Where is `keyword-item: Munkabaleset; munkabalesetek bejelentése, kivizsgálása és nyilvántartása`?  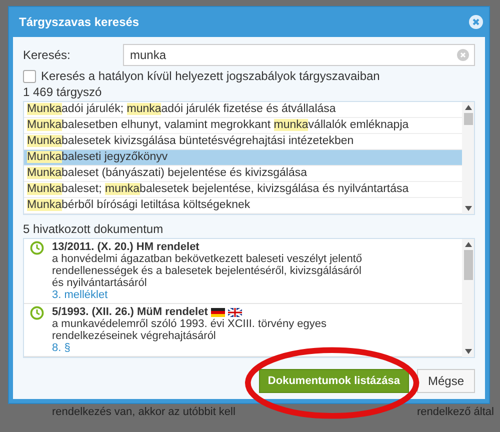 keyword-item: Munkabaleset; munkabalesetek bejelentése, kivizsgálása és nyilvántartása is located at coordinates (243, 190).